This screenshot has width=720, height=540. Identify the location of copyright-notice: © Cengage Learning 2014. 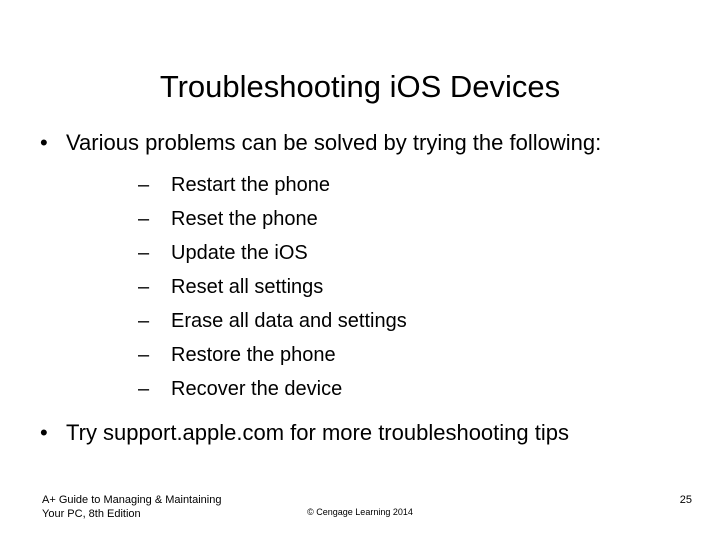
(360, 512).